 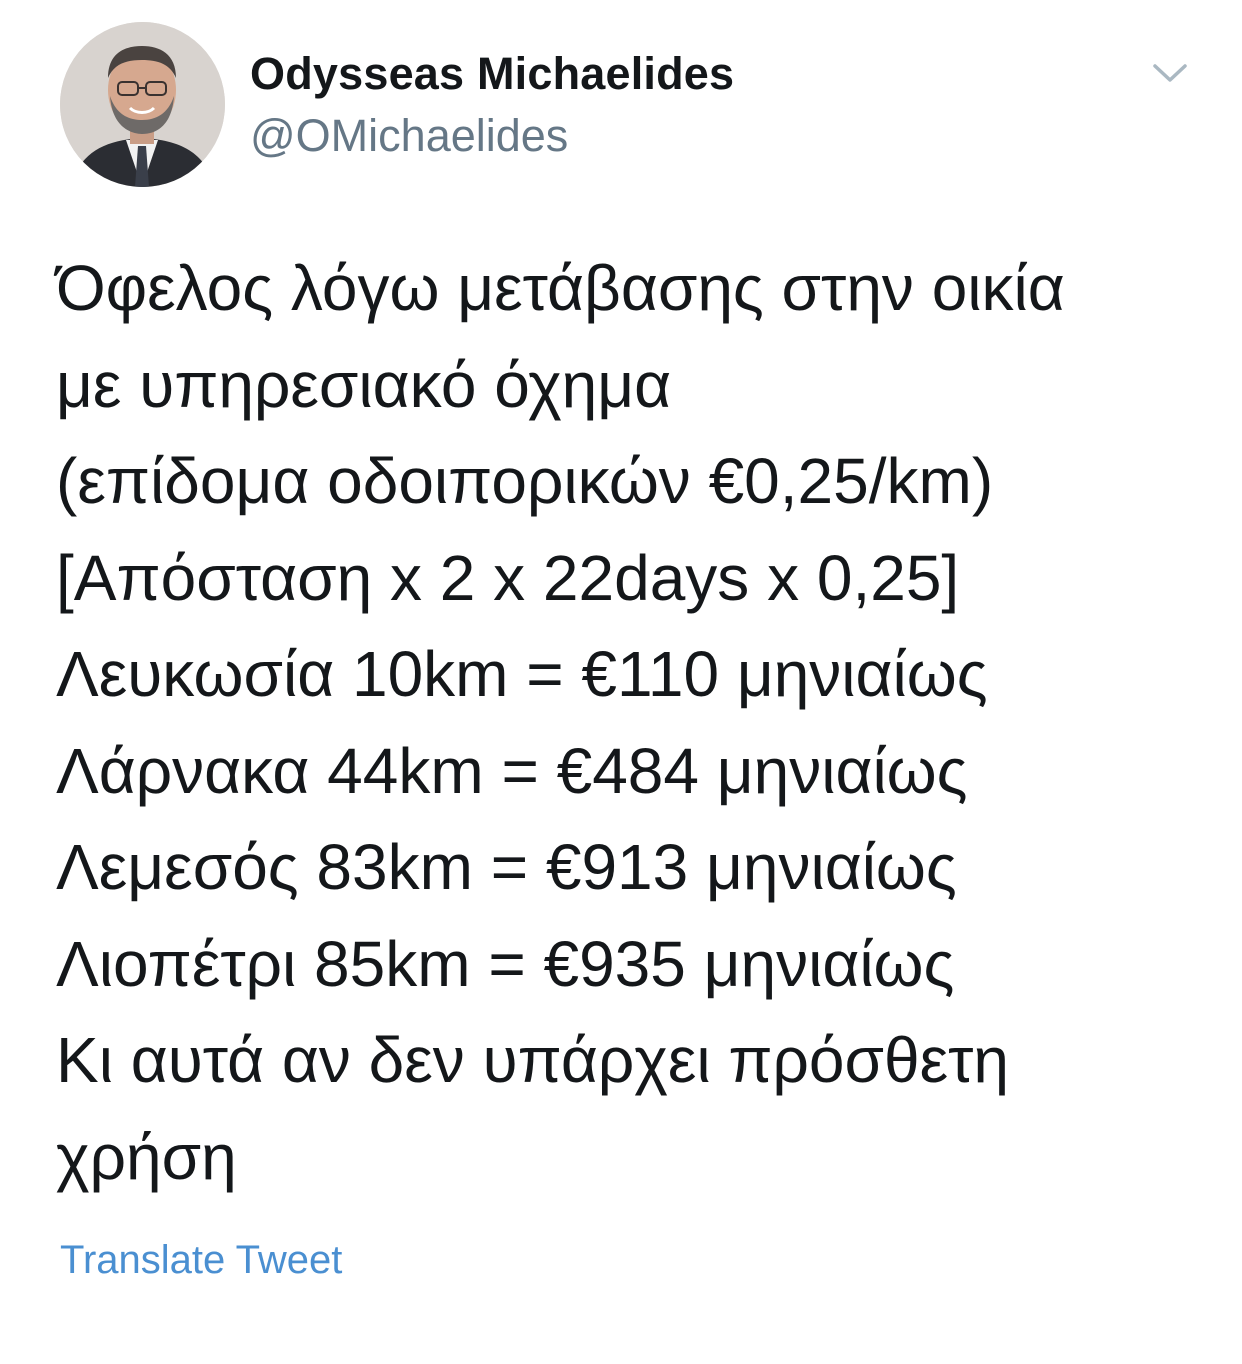 I want to click on tweet-line: με υπηρεσιακό όχημα, so click(x=364, y=384).